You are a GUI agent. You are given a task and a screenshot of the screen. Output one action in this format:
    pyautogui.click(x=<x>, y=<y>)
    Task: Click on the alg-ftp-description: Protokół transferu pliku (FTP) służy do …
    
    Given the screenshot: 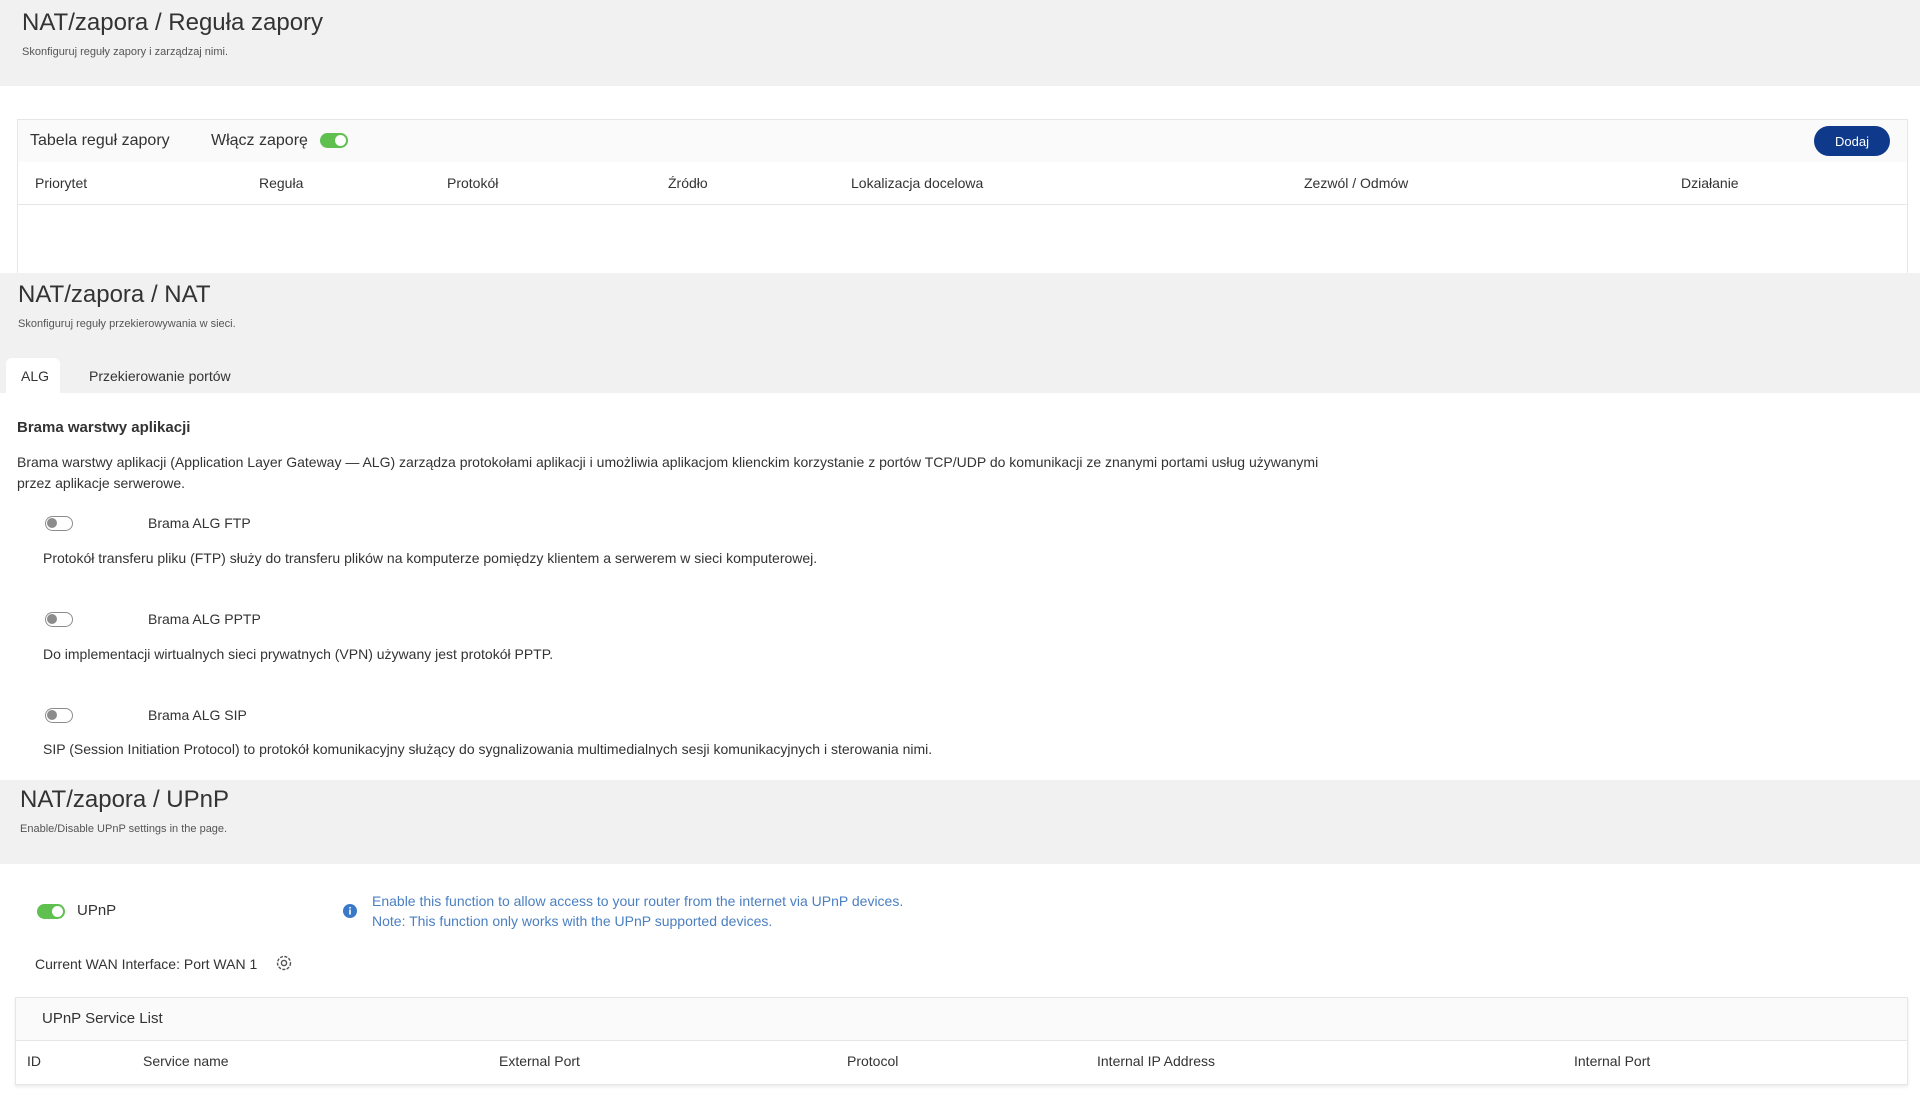 What is the action you would take?
    pyautogui.click(x=430, y=558)
    